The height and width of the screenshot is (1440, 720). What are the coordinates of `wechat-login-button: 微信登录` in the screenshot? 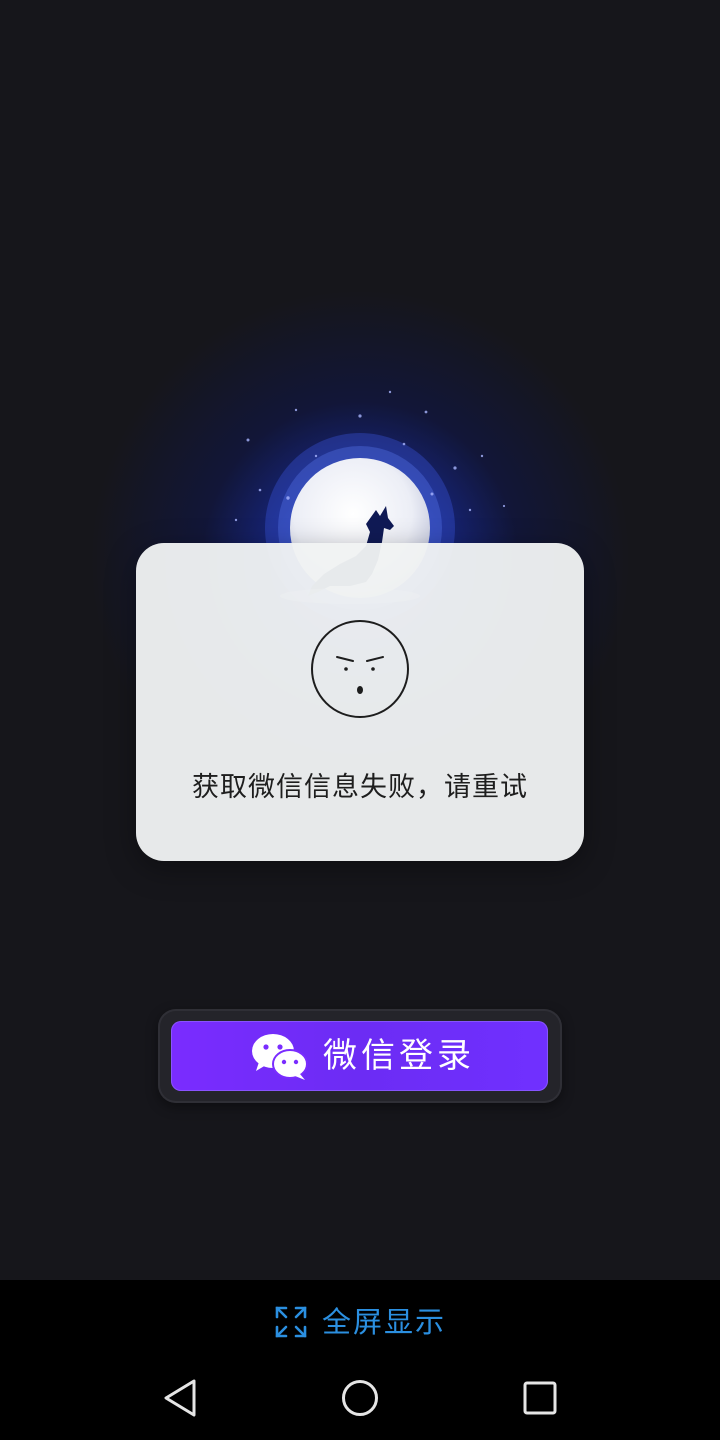 It's located at (359, 1056).